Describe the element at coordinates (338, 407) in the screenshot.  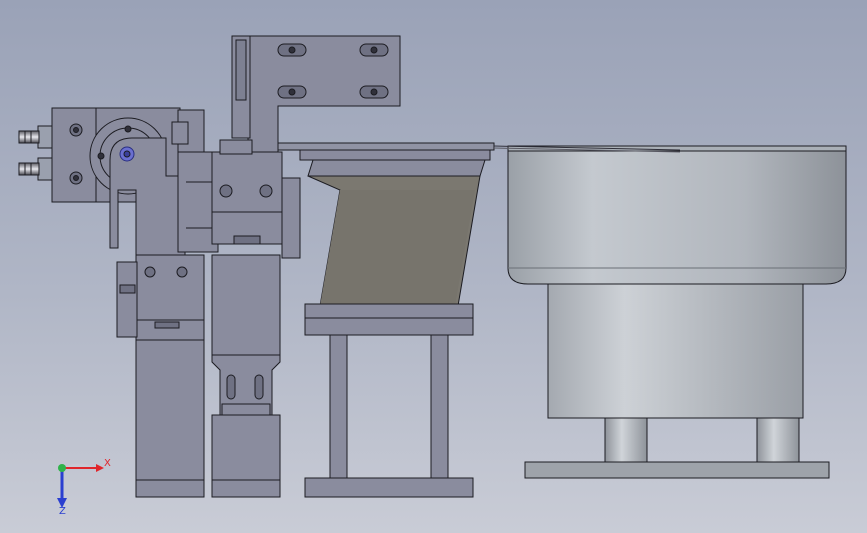
I see `stand-leg-left` at that location.